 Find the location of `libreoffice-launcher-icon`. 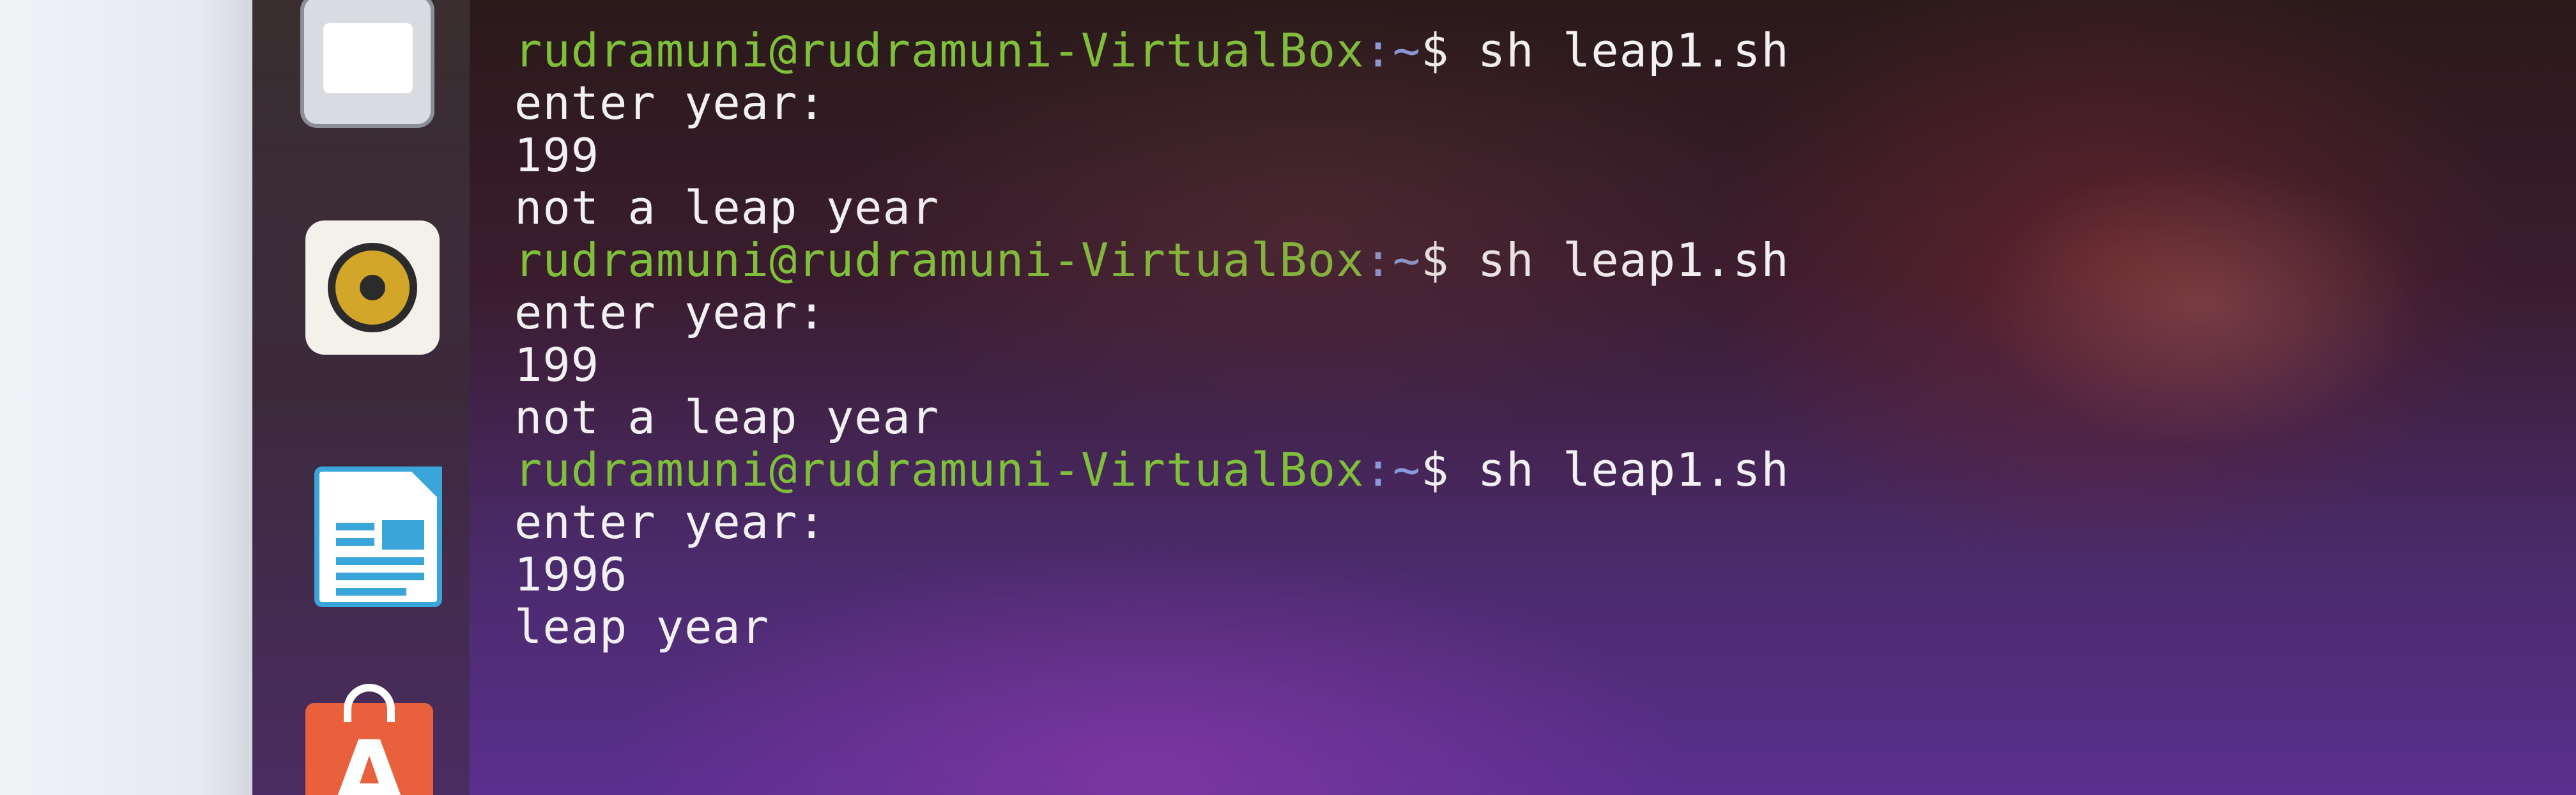

libreoffice-launcher-icon is located at coordinates (378, 537).